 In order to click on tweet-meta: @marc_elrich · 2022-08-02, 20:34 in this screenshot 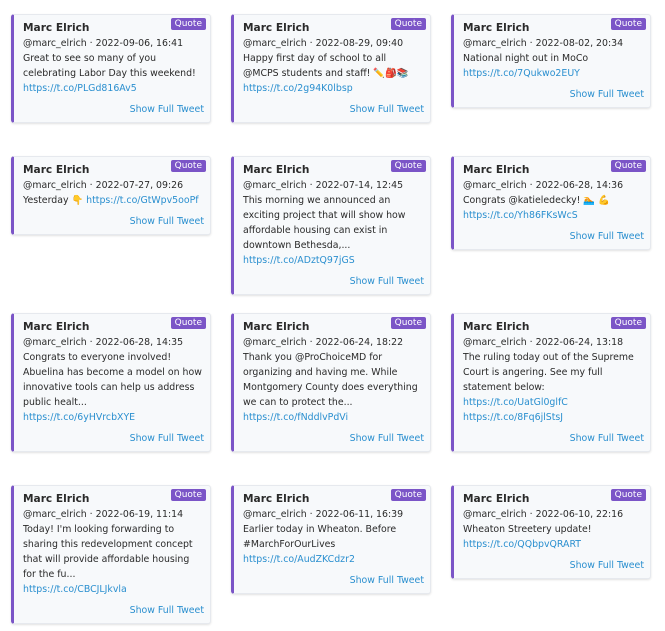, I will do `click(543, 43)`.